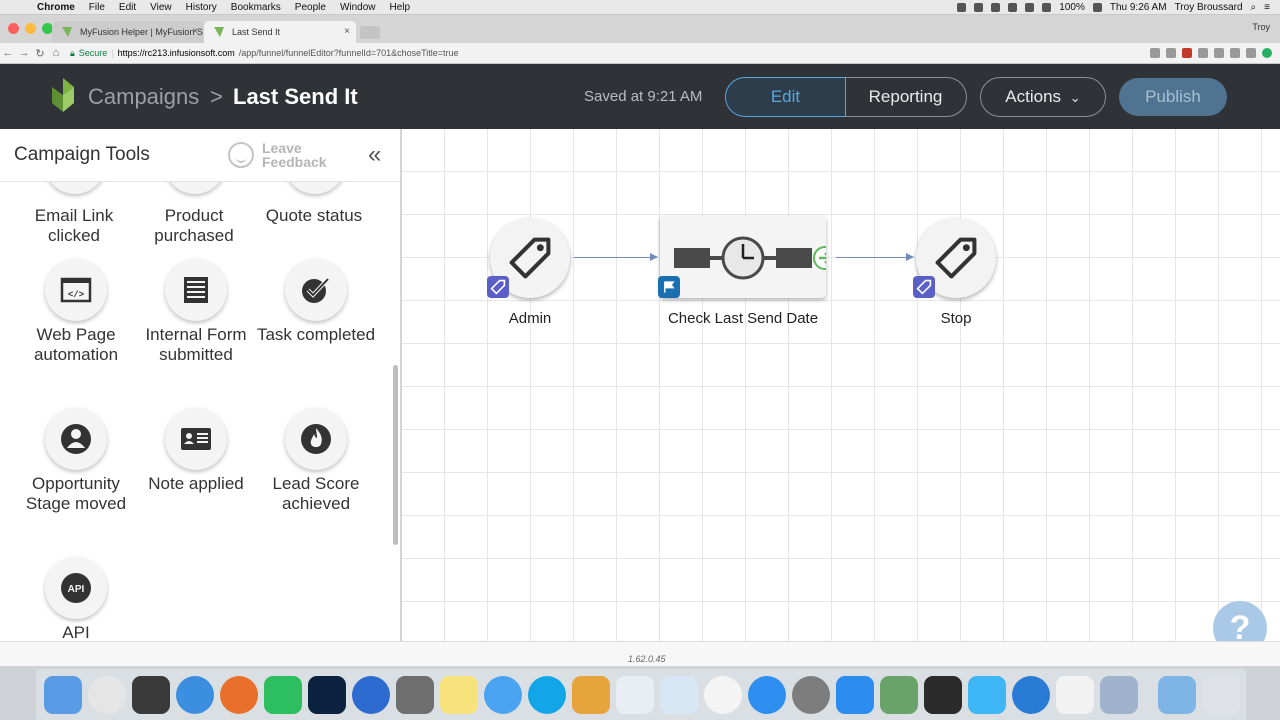  I want to click on user-name: Troy Broussard, so click(1209, 7).